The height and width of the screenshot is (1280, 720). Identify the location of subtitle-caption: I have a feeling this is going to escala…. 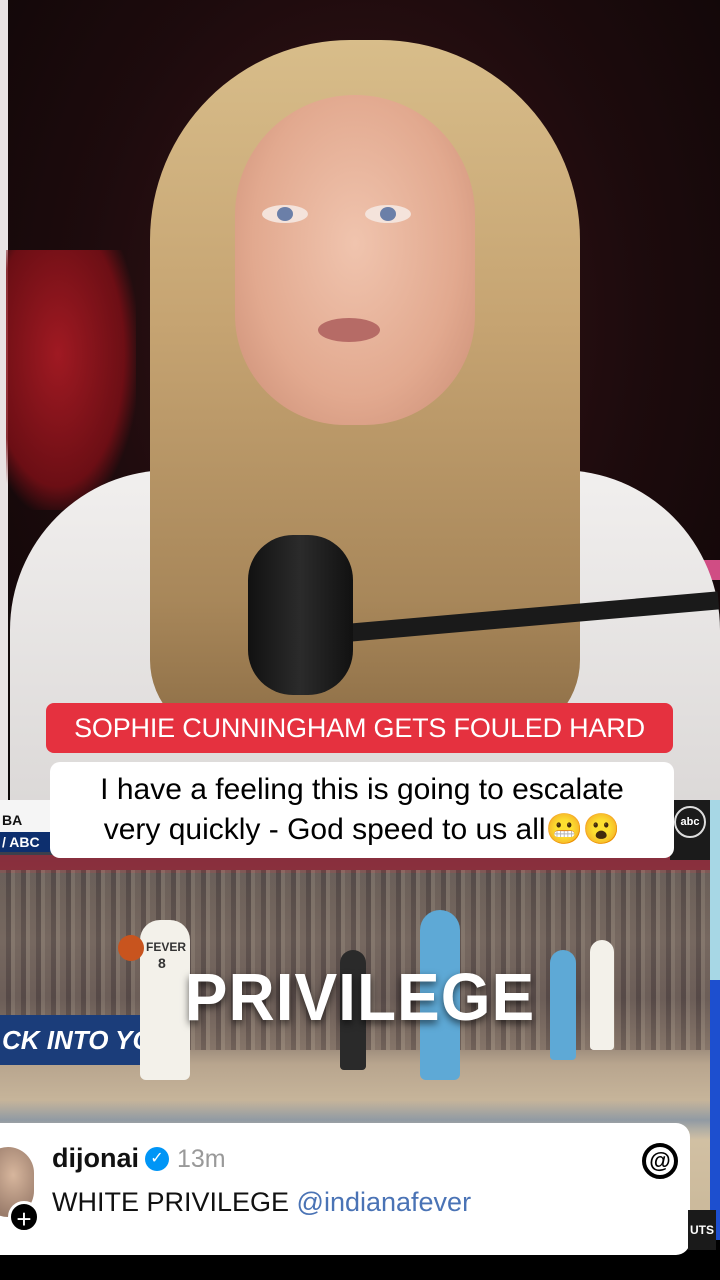
(362, 810).